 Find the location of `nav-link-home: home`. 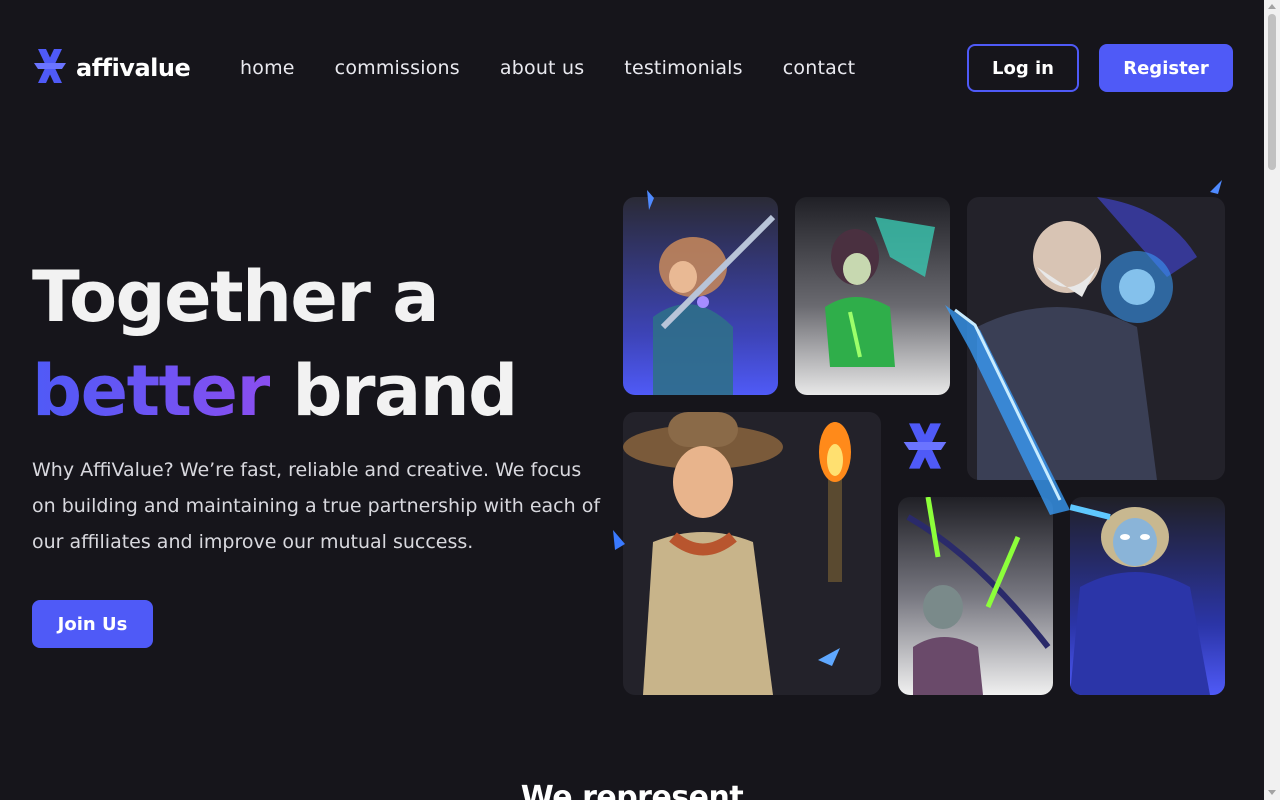

nav-link-home: home is located at coordinates (267, 68).